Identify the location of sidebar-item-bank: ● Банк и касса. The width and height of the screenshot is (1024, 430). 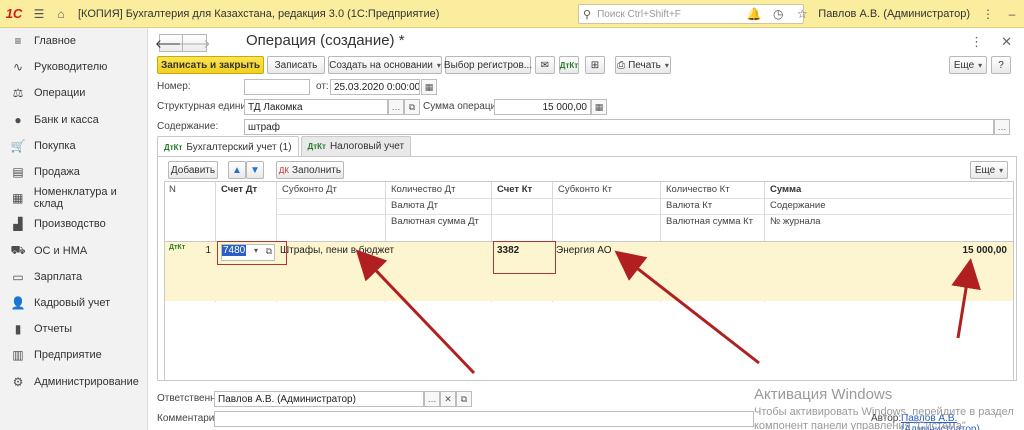
(73, 120).